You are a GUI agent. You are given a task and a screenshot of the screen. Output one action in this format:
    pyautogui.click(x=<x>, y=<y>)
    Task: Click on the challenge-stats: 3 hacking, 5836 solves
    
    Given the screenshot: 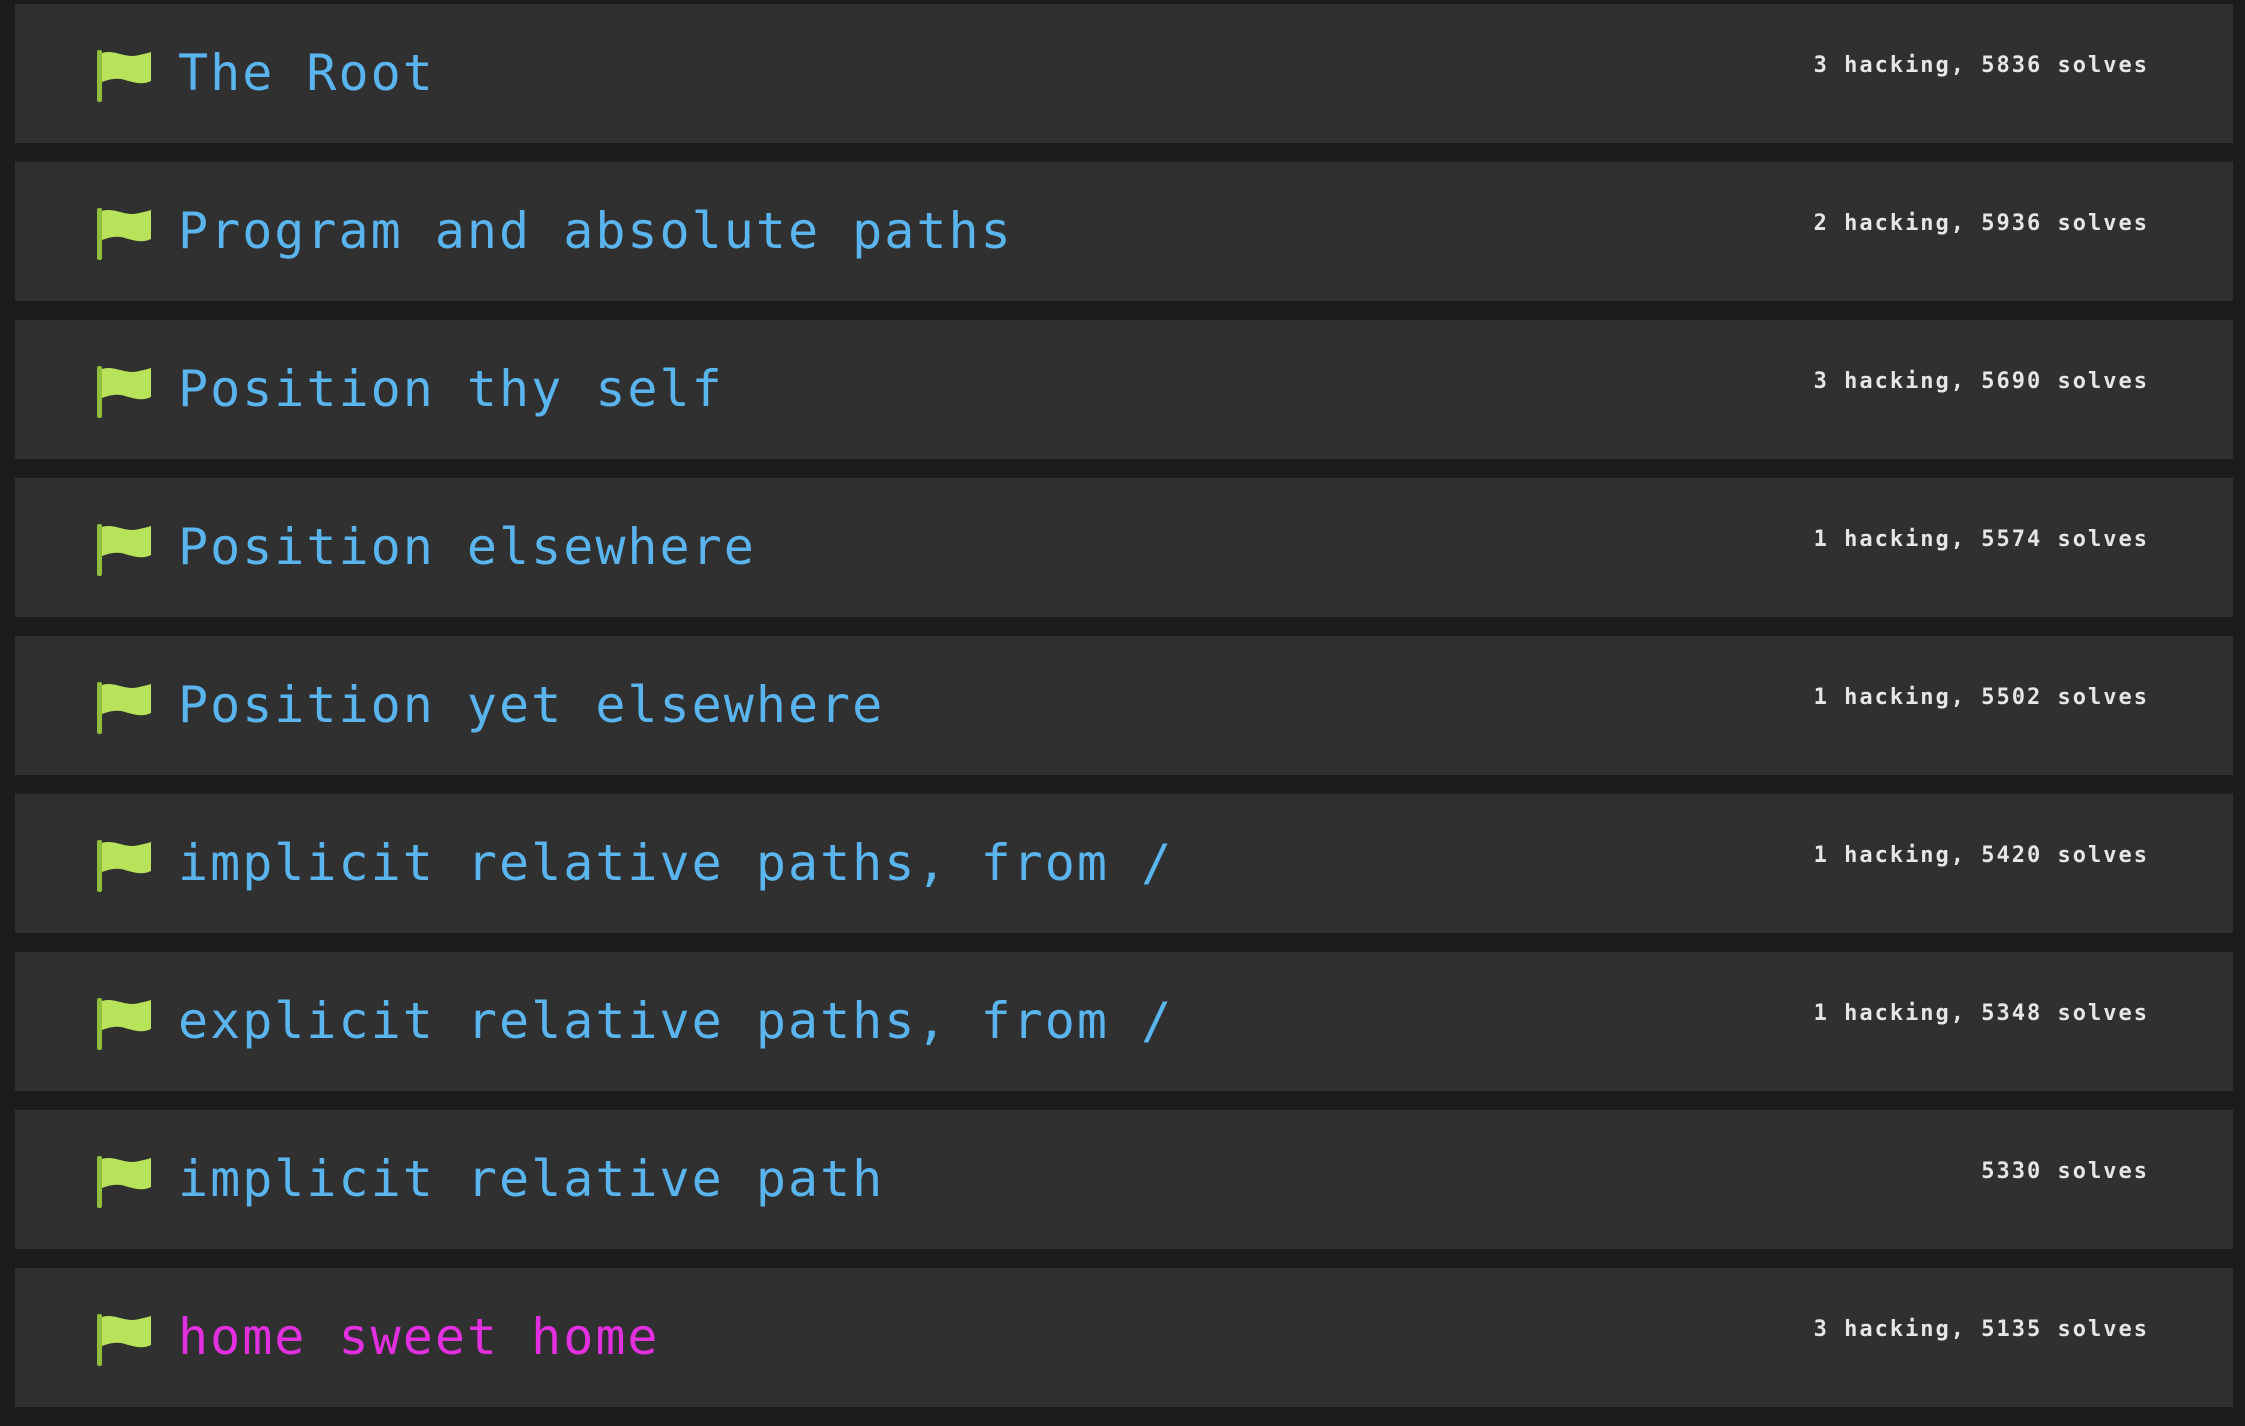 What is the action you would take?
    pyautogui.click(x=1981, y=65)
    